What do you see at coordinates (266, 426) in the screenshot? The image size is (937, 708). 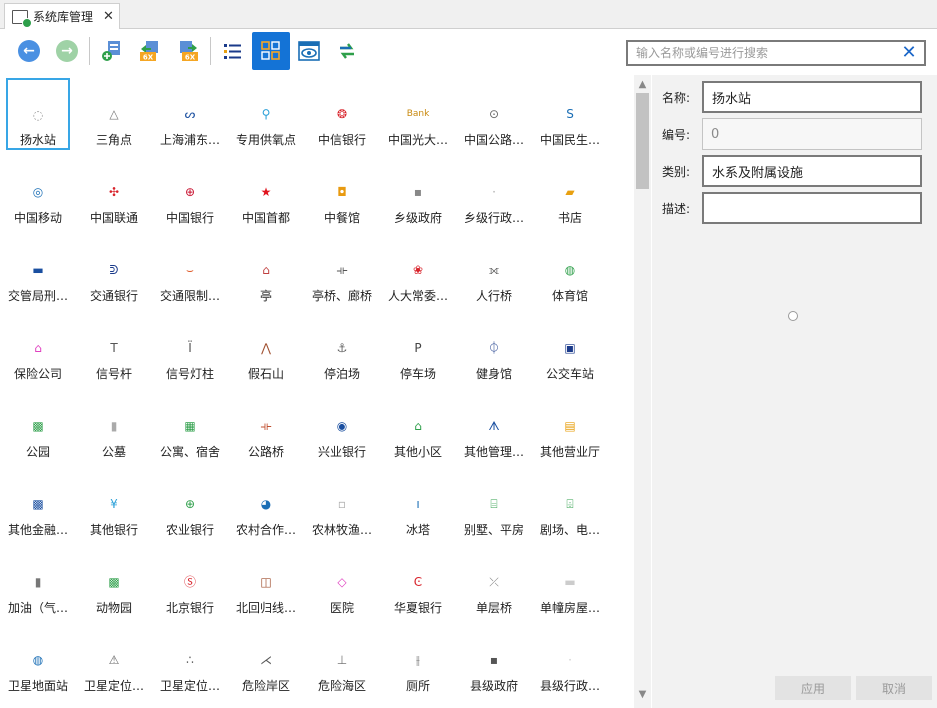 I see `symbol-item: ⟛ 公路桥` at bounding box center [266, 426].